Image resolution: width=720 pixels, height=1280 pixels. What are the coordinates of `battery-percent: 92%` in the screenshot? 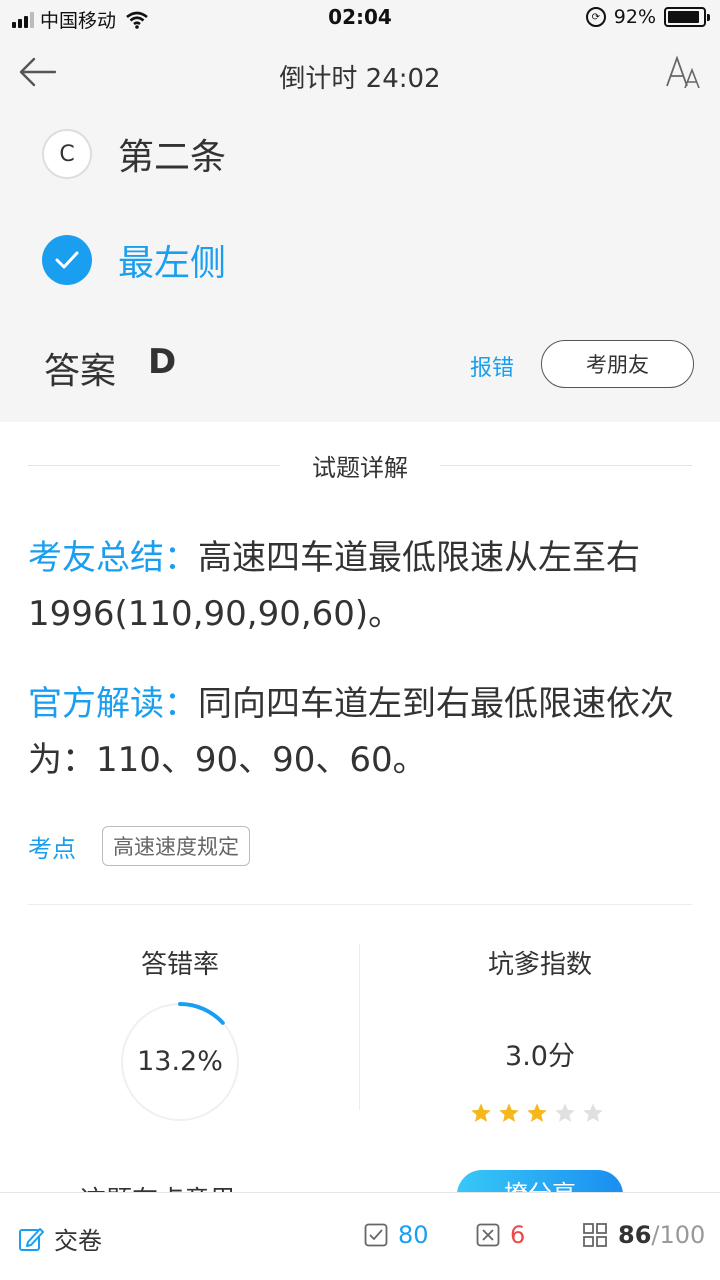 It's located at (634, 17).